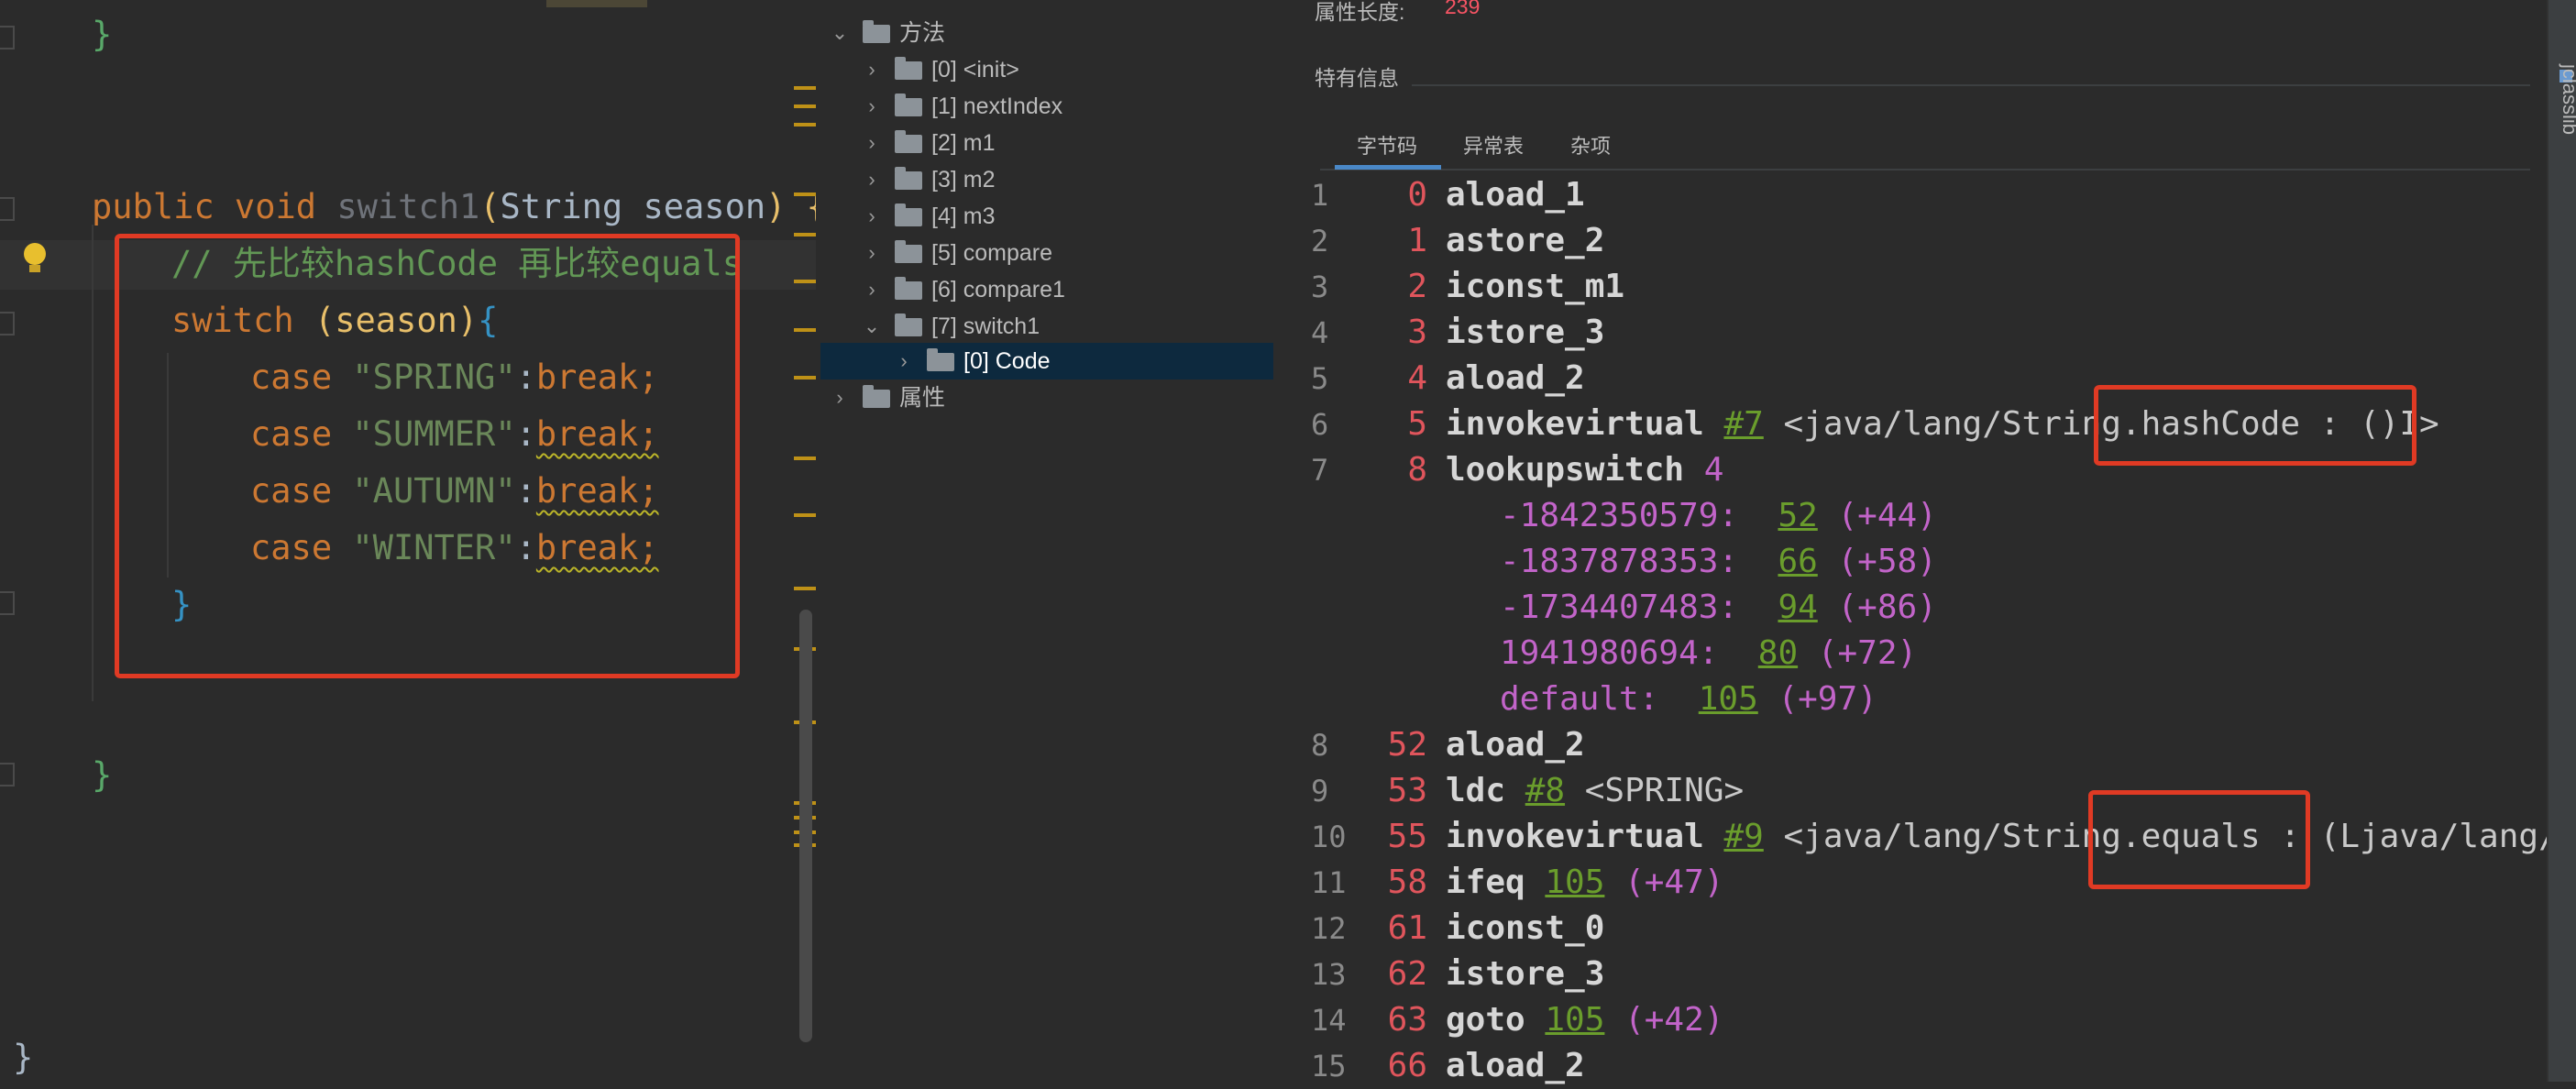  I want to click on highlight-box-equals, so click(2199, 839).